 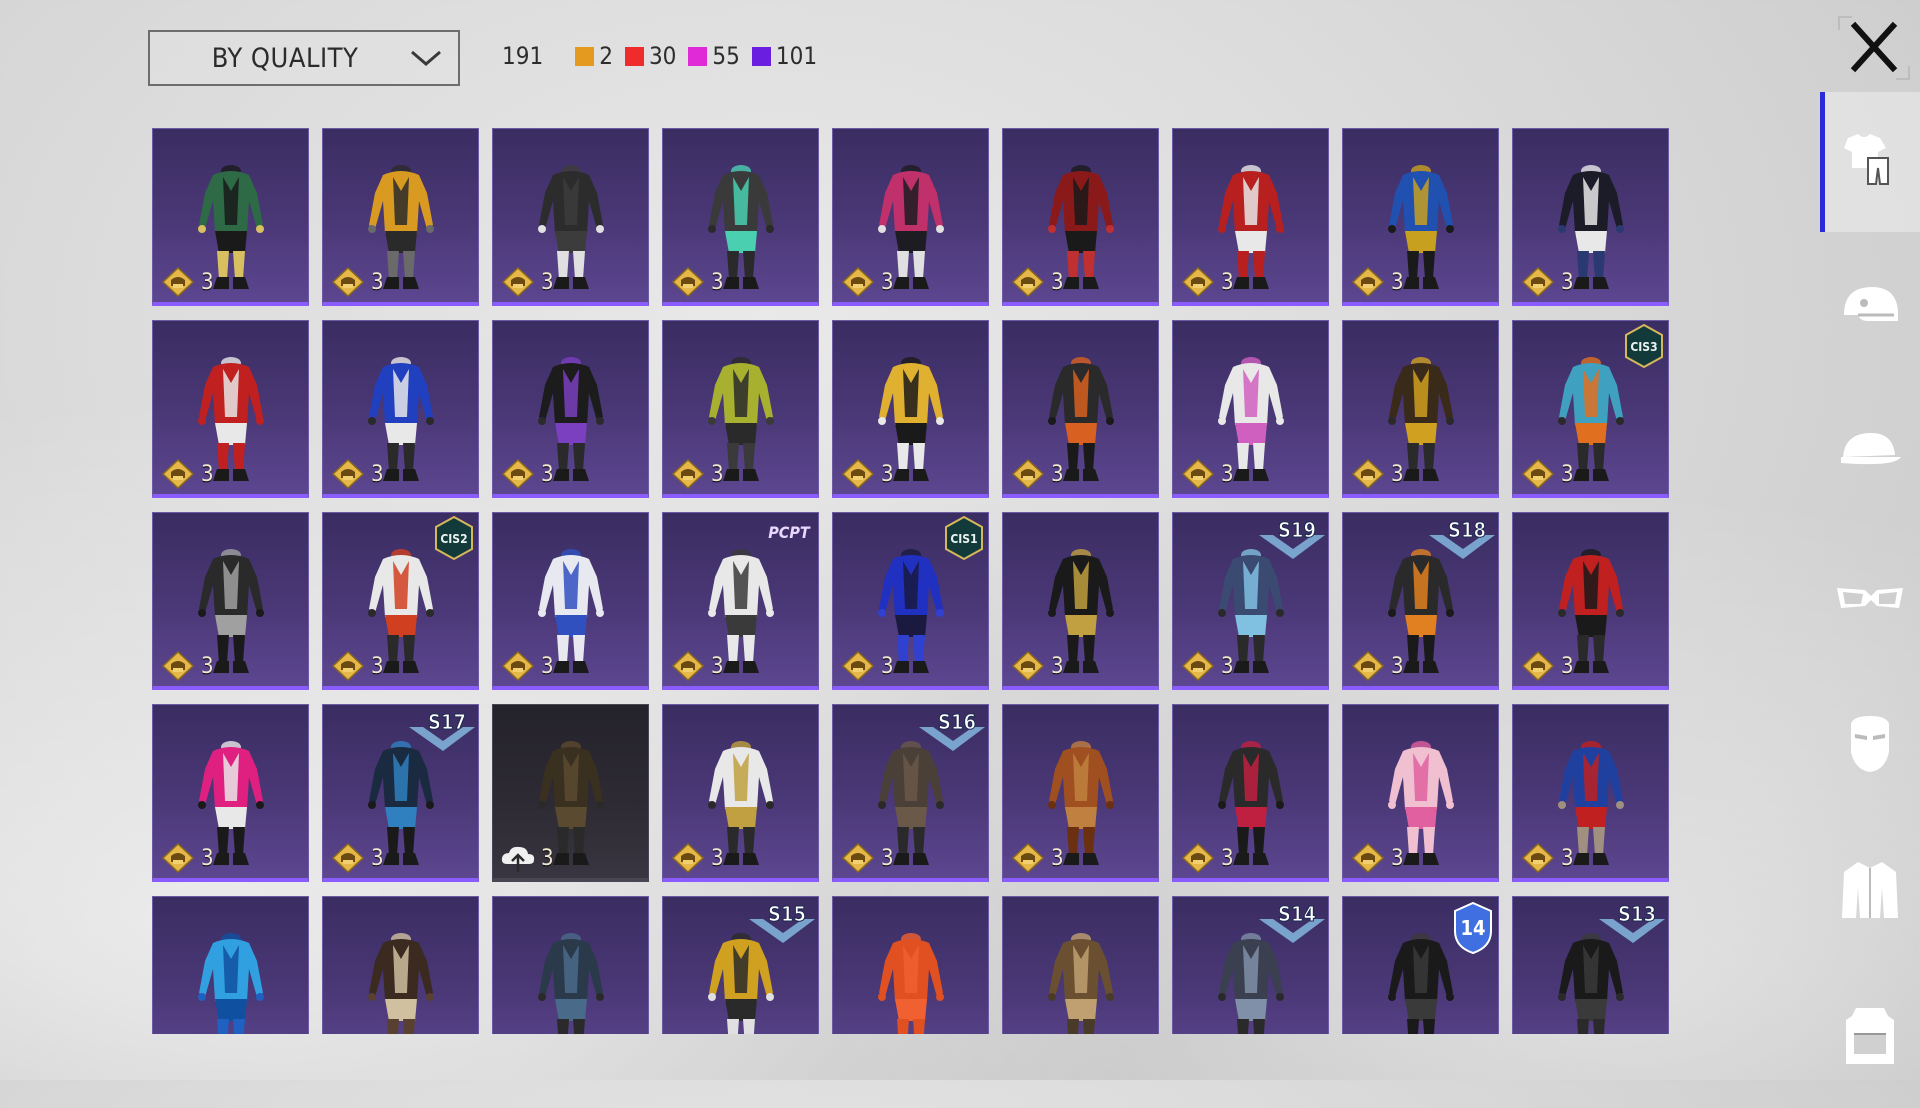 I want to click on sidebar-tab-cap, so click(x=1870, y=454).